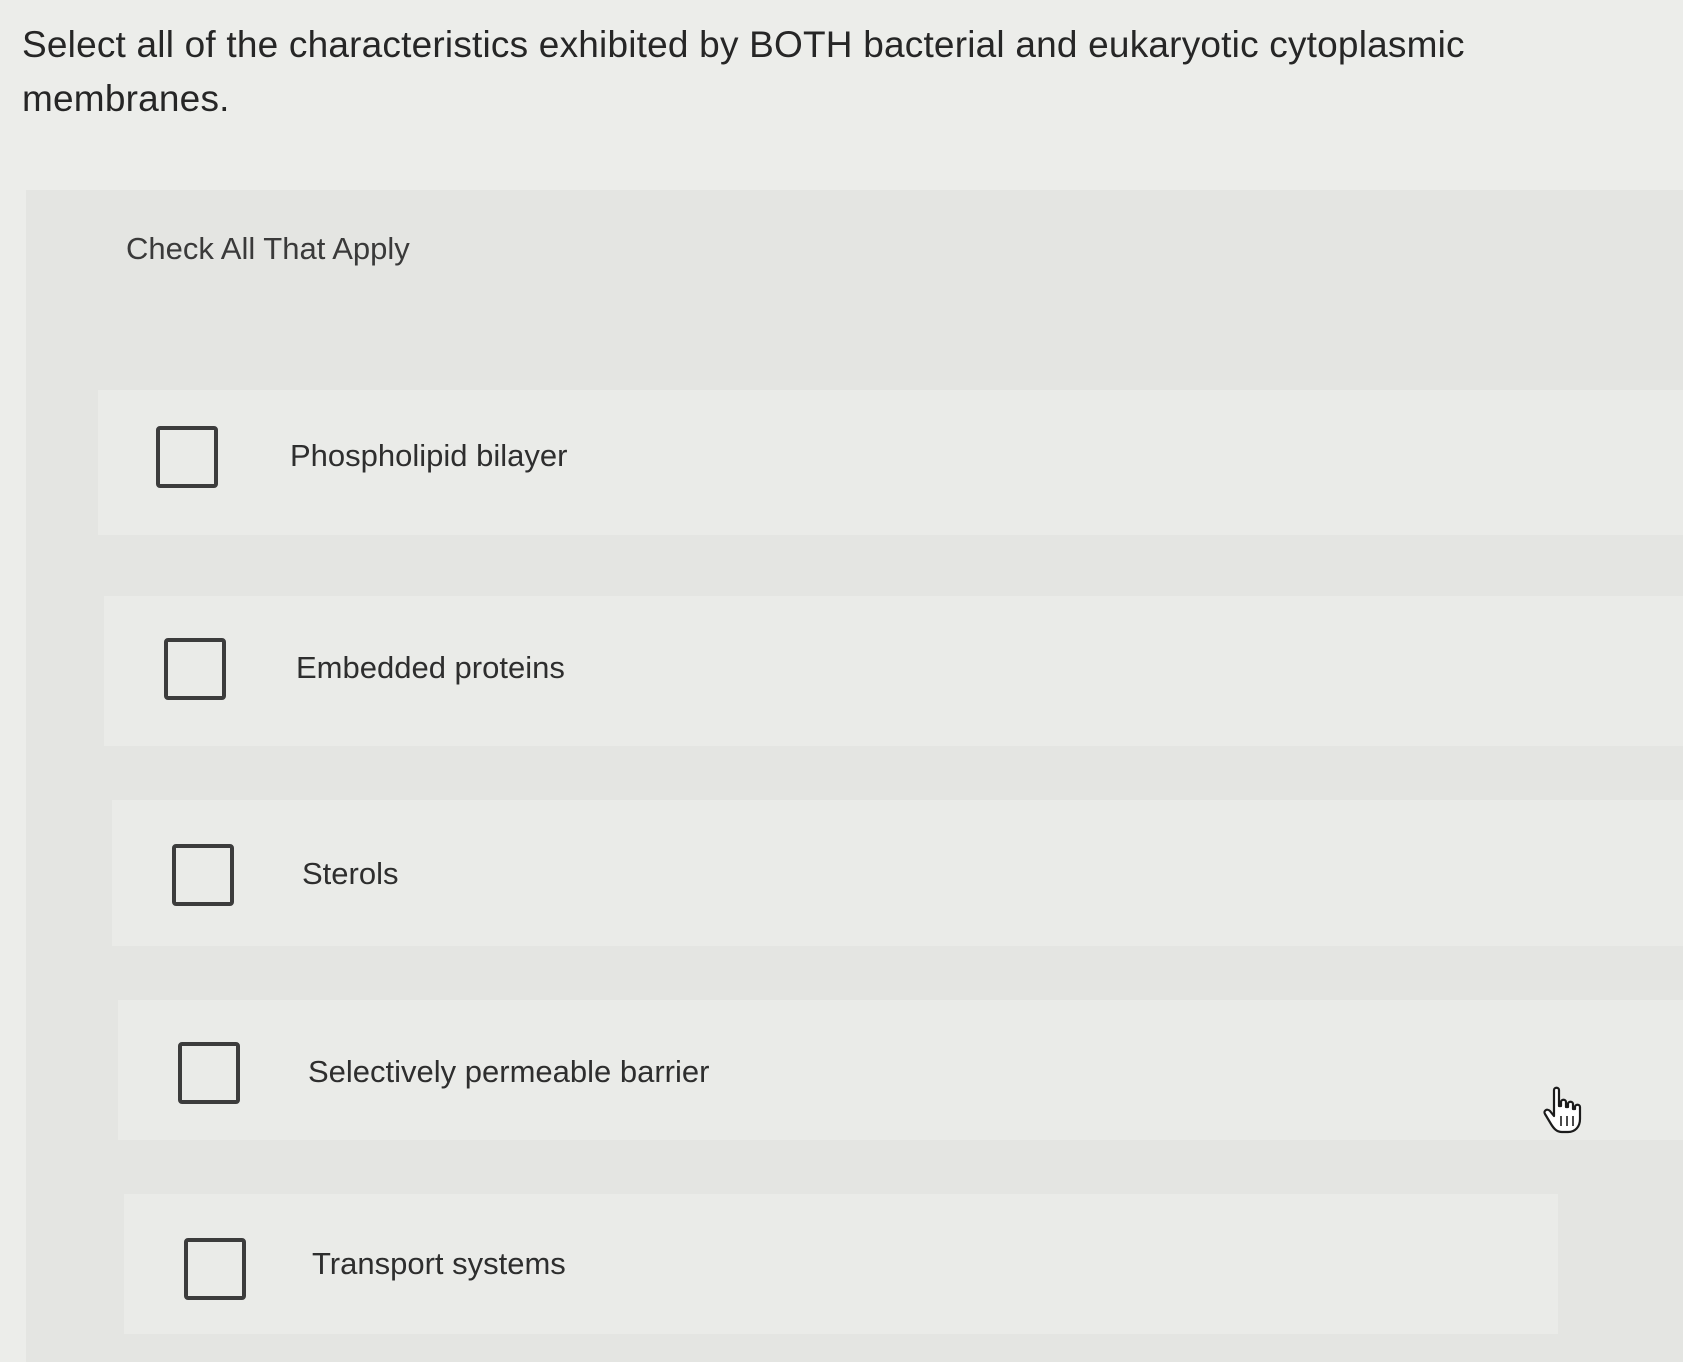 This screenshot has width=1683, height=1362. What do you see at coordinates (1562, 1110) in the screenshot?
I see `hand-pointer-icon` at bounding box center [1562, 1110].